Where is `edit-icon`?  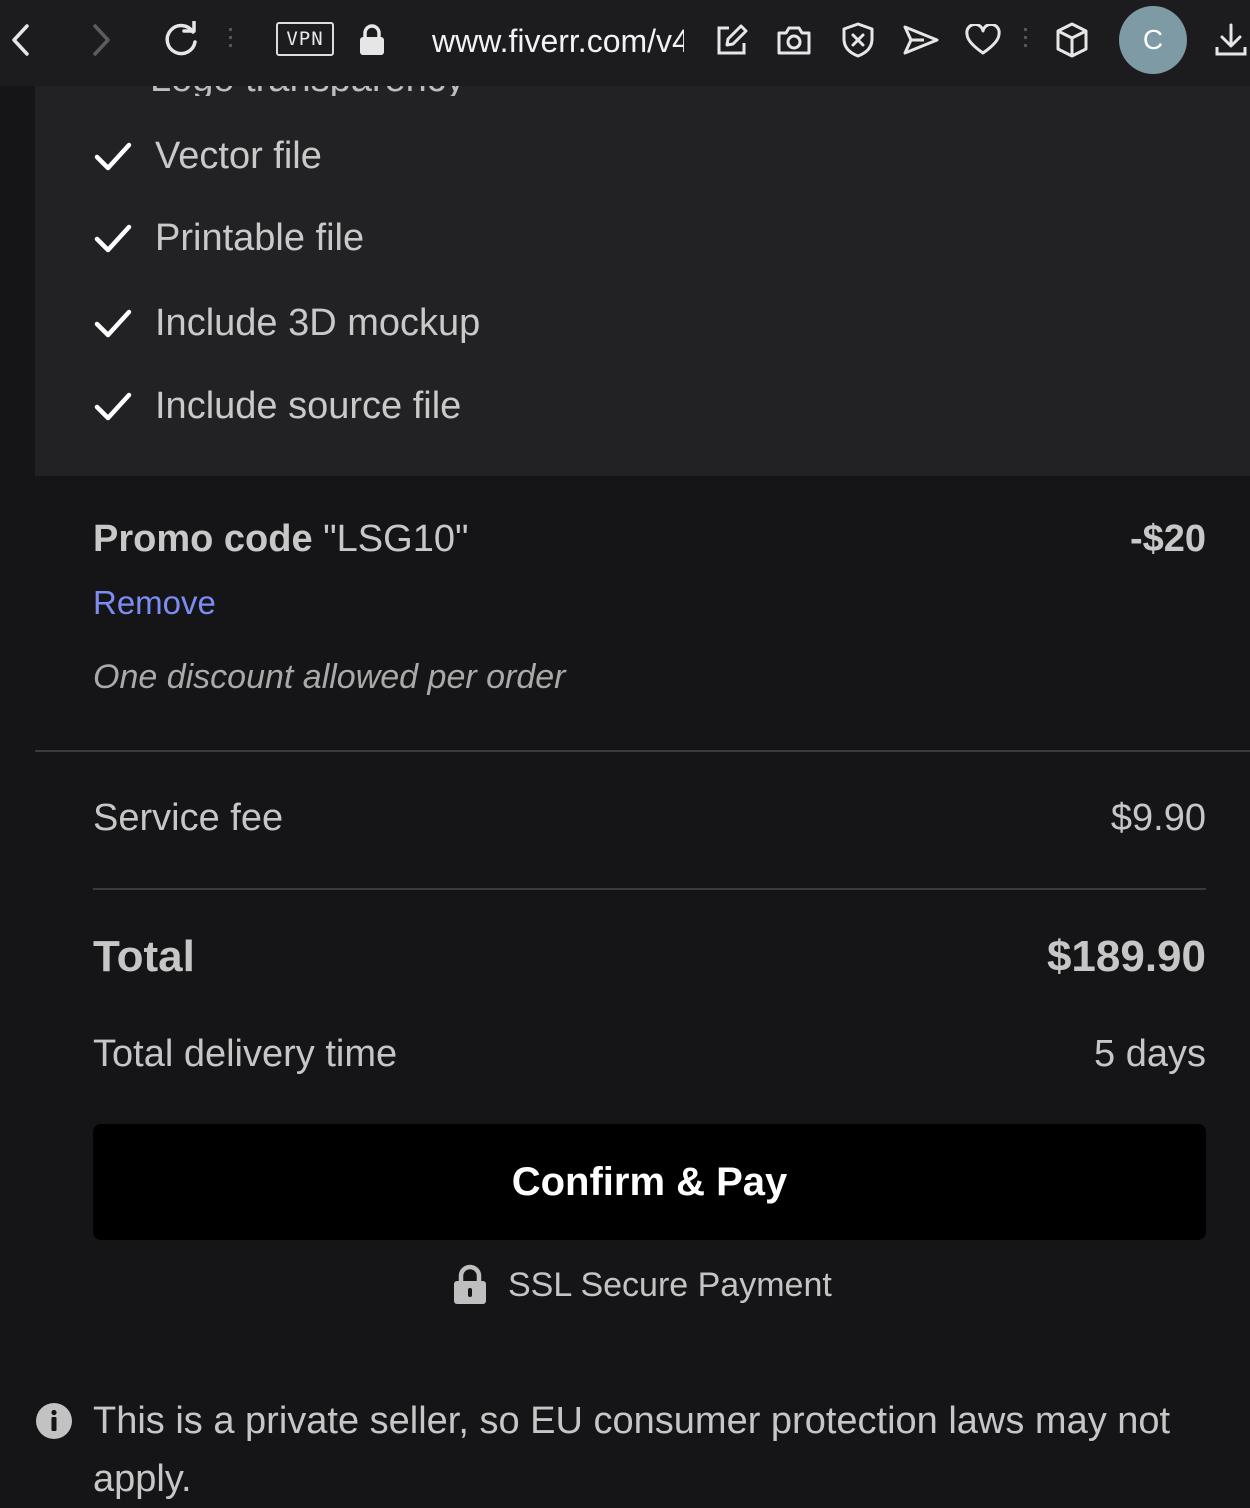
edit-icon is located at coordinates (732, 40).